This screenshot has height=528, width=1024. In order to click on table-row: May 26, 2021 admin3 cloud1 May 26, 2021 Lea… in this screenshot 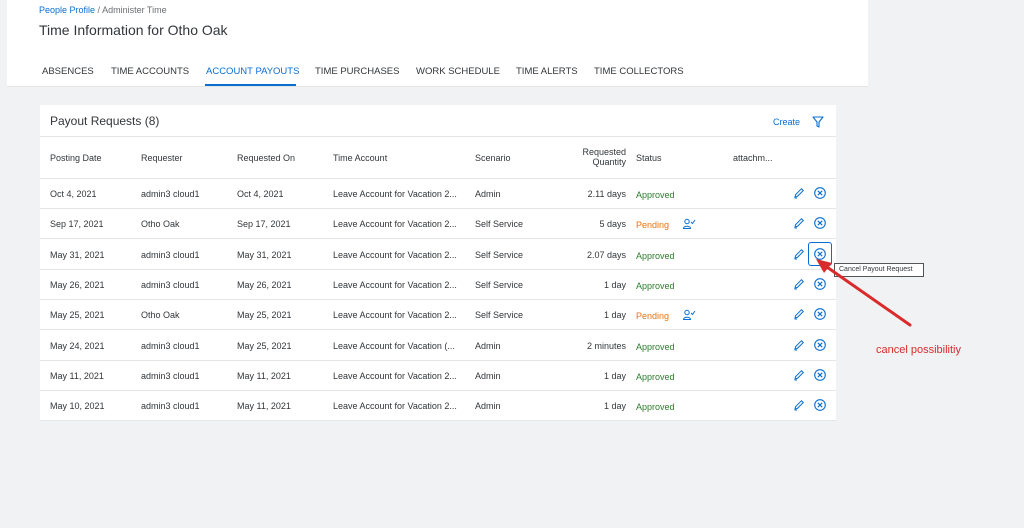, I will do `click(438, 285)`.